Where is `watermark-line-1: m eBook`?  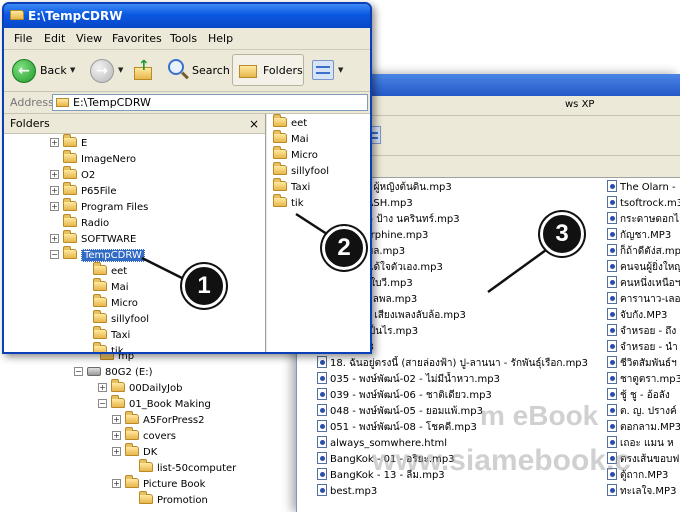
watermark-line-1: m eBook is located at coordinates (539, 415).